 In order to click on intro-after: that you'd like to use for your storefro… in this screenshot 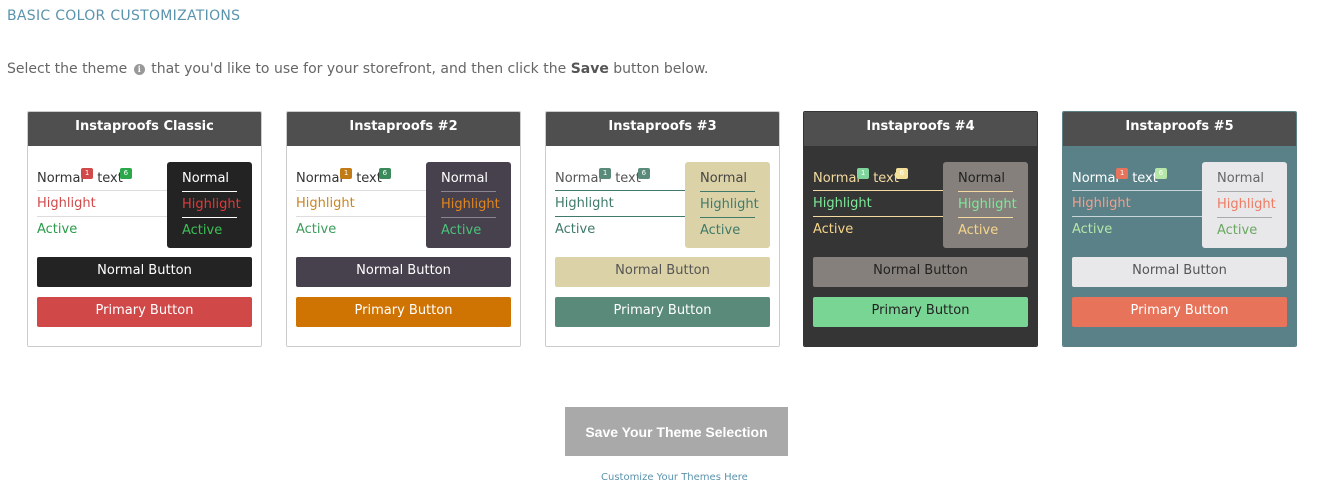, I will do `click(359, 69)`.